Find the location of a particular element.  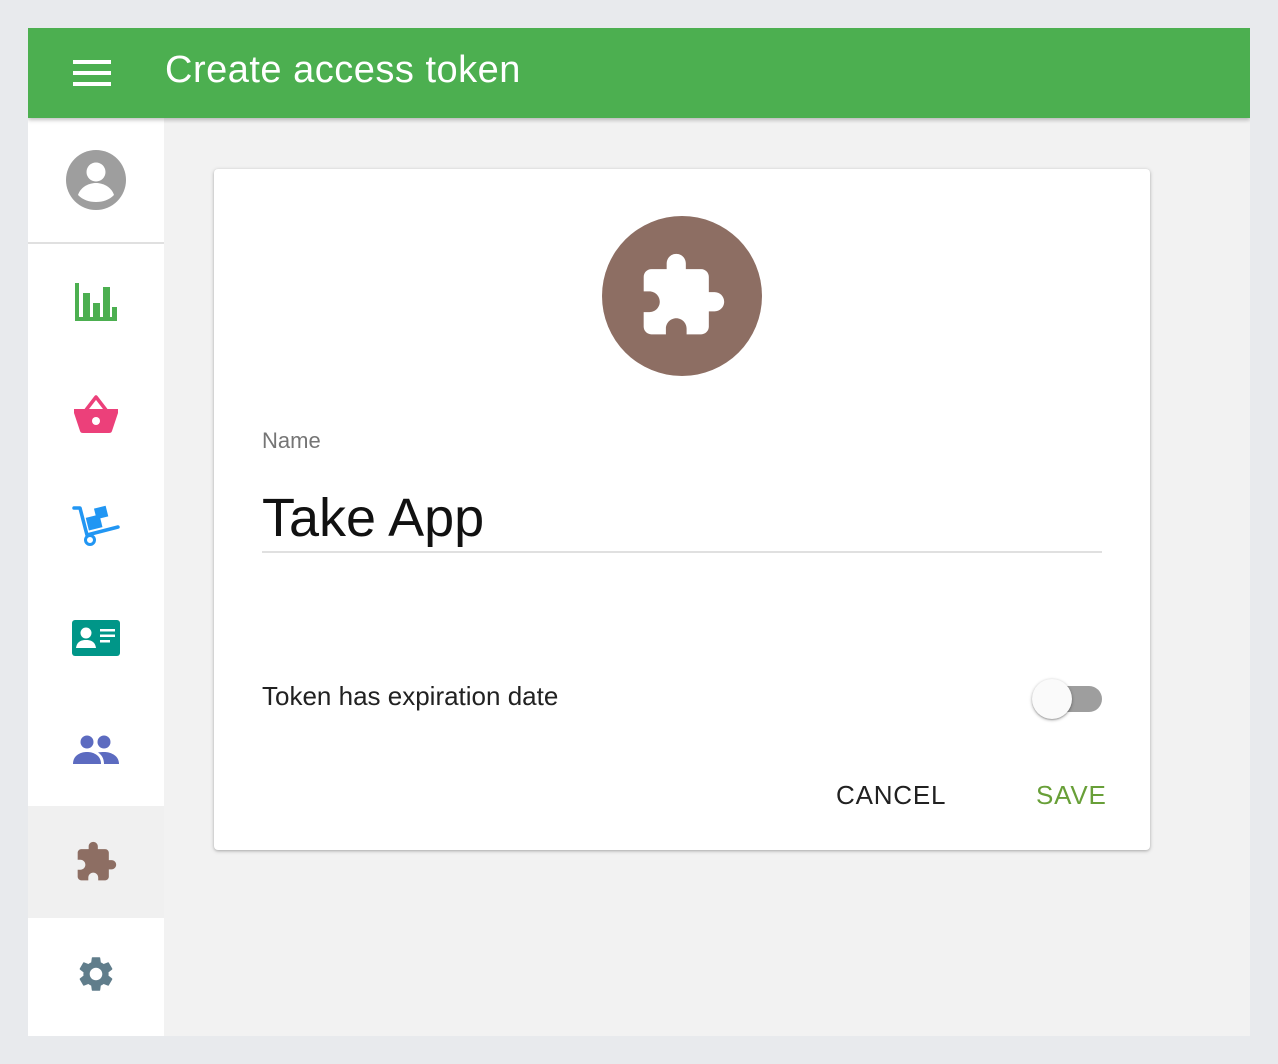

sidebar-avatar is located at coordinates (96, 181).